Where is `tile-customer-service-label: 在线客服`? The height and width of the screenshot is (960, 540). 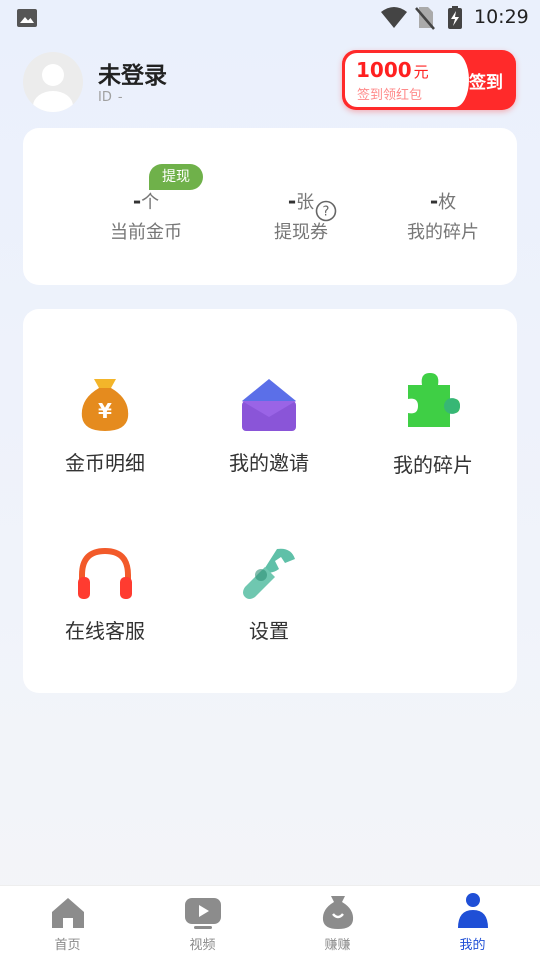 tile-customer-service-label: 在线客服 is located at coordinates (105, 631).